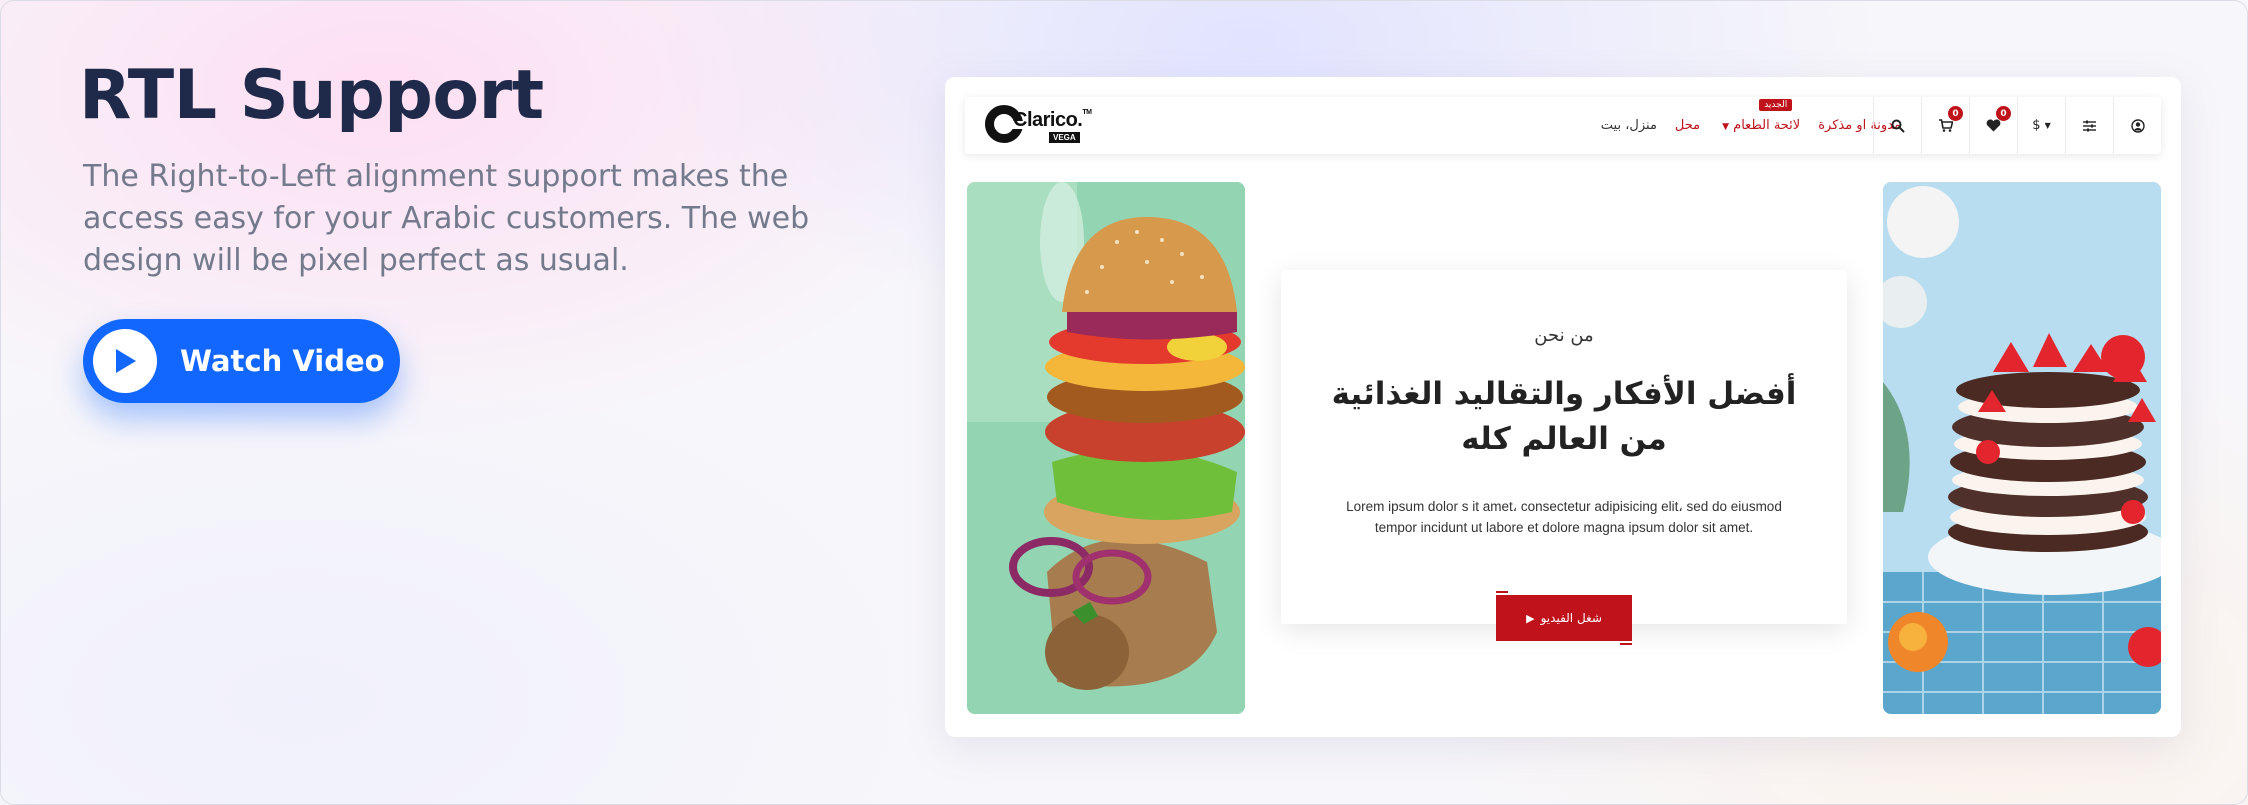 This screenshot has height=805, width=2248. Describe the element at coordinates (1064, 137) in the screenshot. I see `logo-sub: VEGA` at that location.